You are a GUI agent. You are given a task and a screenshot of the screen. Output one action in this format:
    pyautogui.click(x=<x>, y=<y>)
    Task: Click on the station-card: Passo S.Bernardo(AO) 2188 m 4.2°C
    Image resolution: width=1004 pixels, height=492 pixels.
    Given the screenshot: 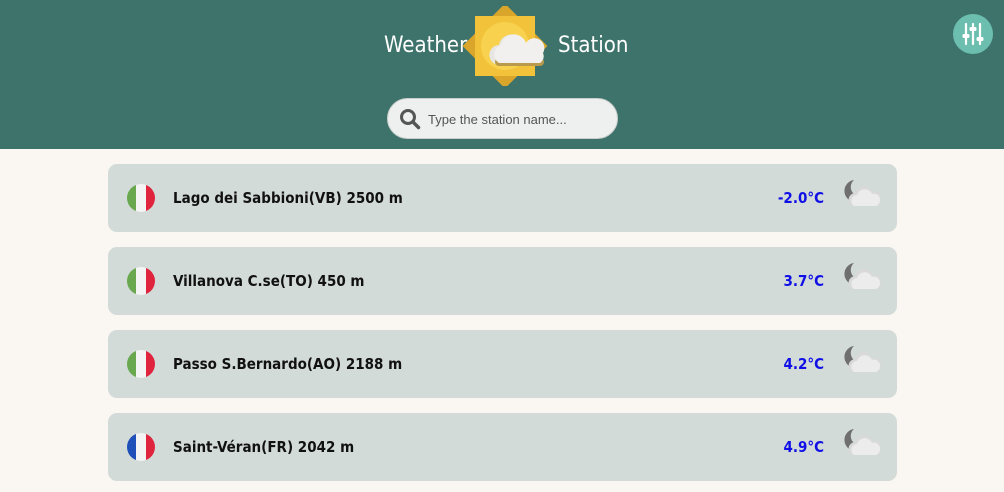 What is the action you would take?
    pyautogui.click(x=502, y=364)
    